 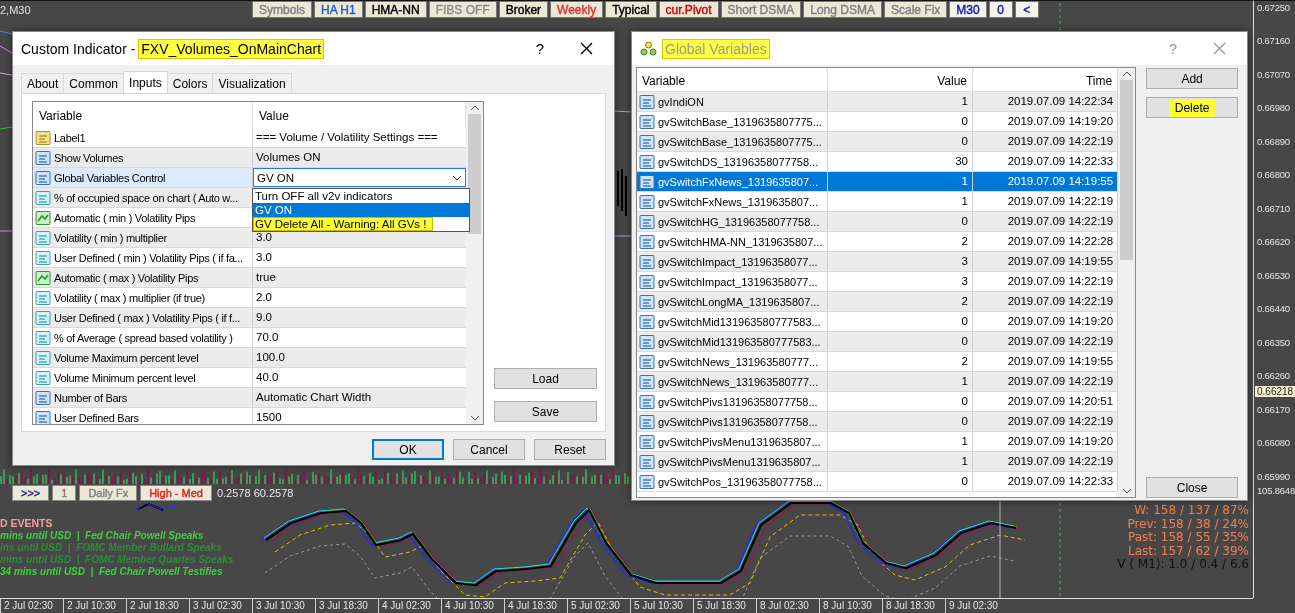 I want to click on variable-row: gvSwitchBase_1319635807775... 0 2019.07.09 14:22:19, so click(x=878, y=142).